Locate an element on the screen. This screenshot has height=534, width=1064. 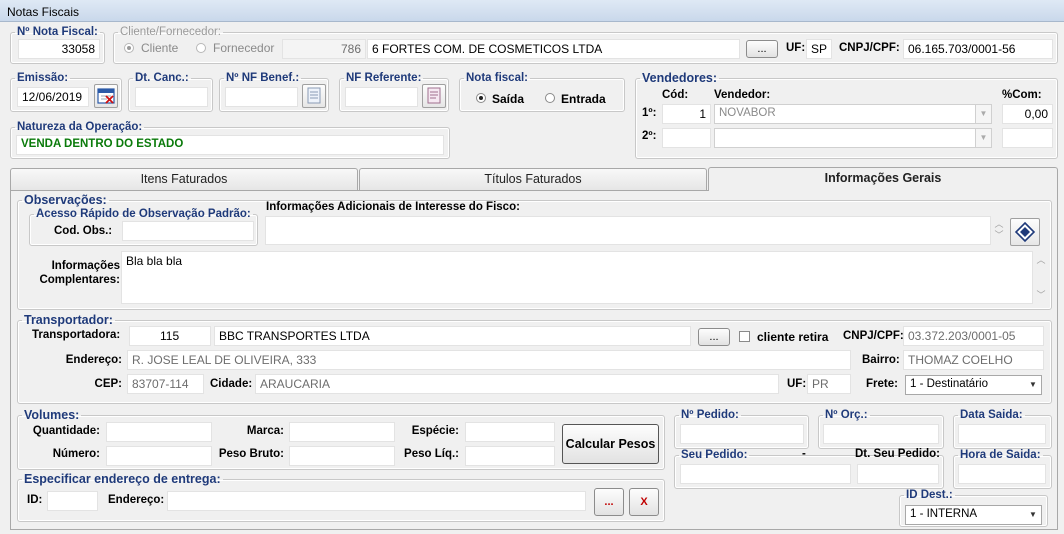
vendedor-name-header: Vendedor: is located at coordinates (742, 95).